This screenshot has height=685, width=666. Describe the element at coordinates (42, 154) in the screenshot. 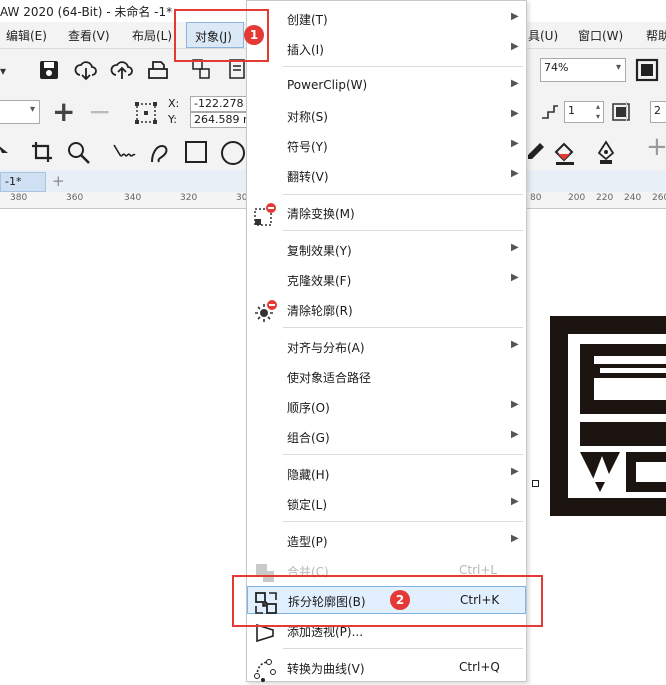

I see `crop-tool-icon` at that location.